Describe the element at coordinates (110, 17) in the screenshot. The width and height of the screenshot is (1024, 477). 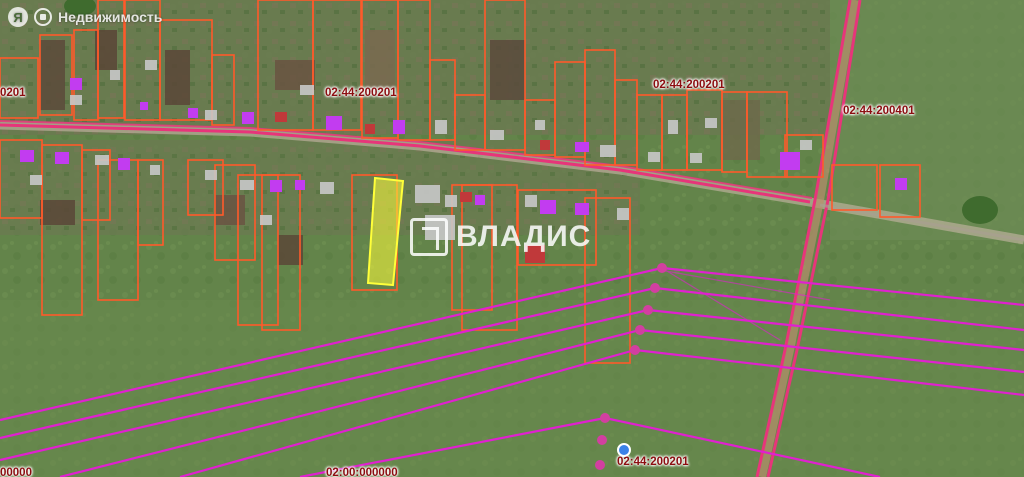
I see `brand-label: Недвижимость` at that location.